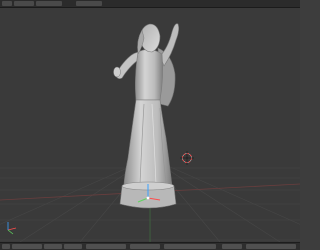 The height and width of the screenshot is (250, 320). What do you see at coordinates (7, 3) in the screenshot?
I see `editor-type-icon` at bounding box center [7, 3].